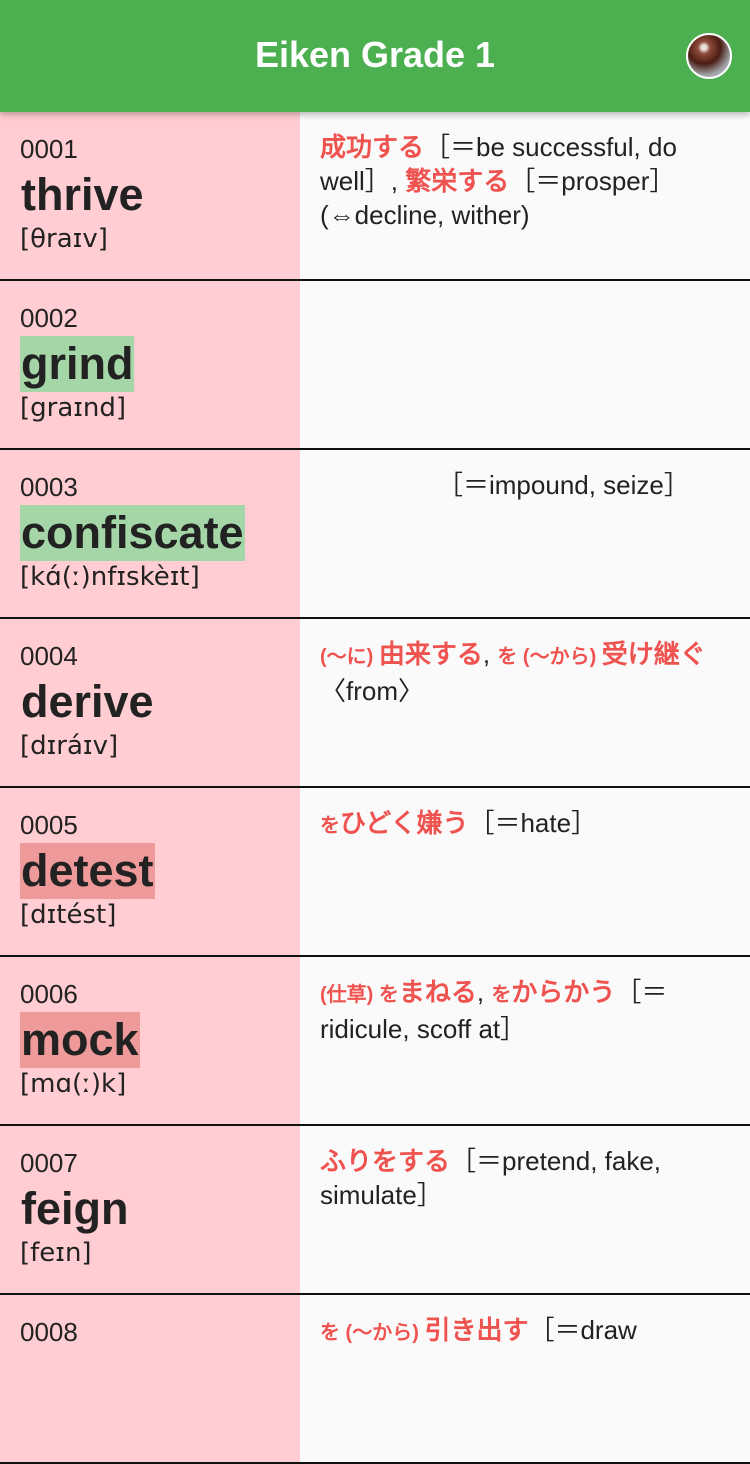  What do you see at coordinates (82, 194) in the screenshot?
I see `word-text: thrive` at bounding box center [82, 194].